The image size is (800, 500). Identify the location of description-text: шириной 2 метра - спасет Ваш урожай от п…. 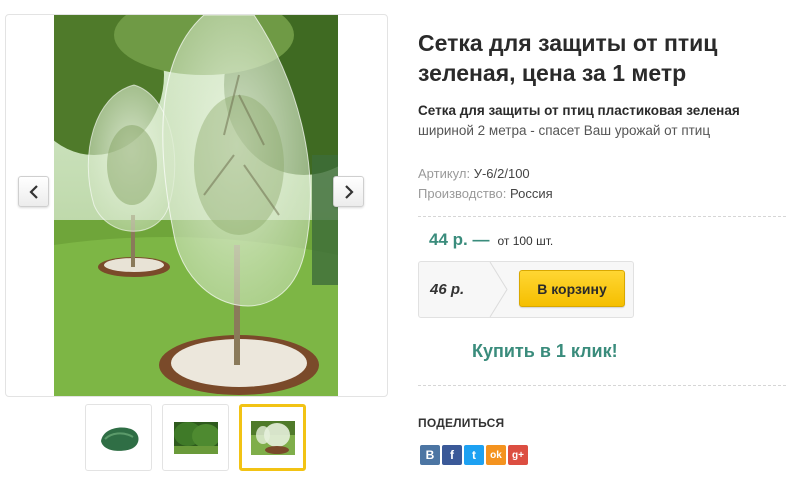
(564, 130).